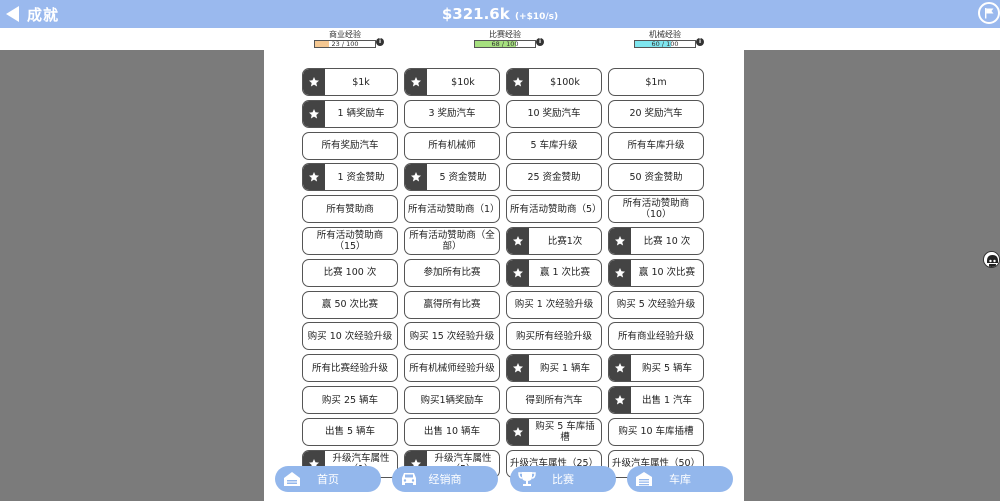 The width and height of the screenshot is (1000, 501). I want to click on achievement-item: 所有车库升级, so click(656, 145).